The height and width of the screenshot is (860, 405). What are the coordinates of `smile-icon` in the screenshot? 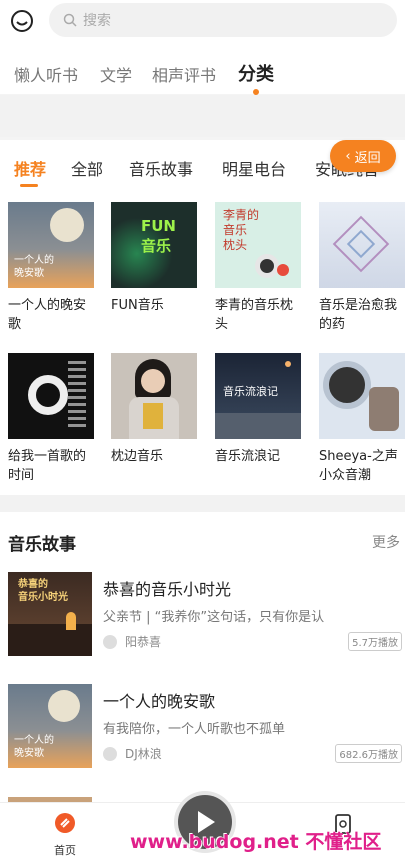 It's located at (22, 21).